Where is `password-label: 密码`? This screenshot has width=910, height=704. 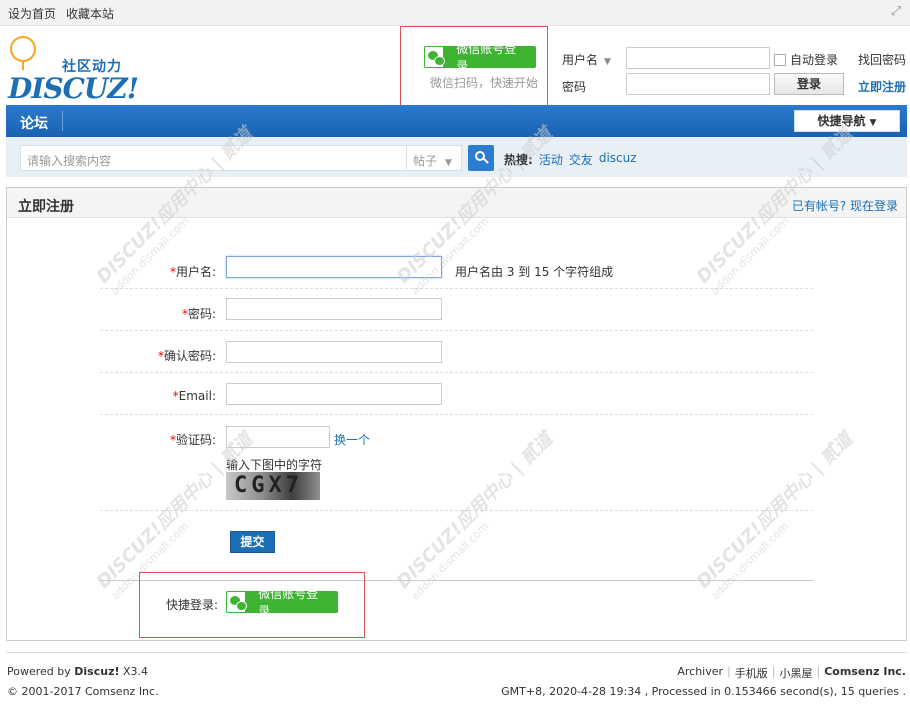
password-label: 密码 is located at coordinates (574, 87).